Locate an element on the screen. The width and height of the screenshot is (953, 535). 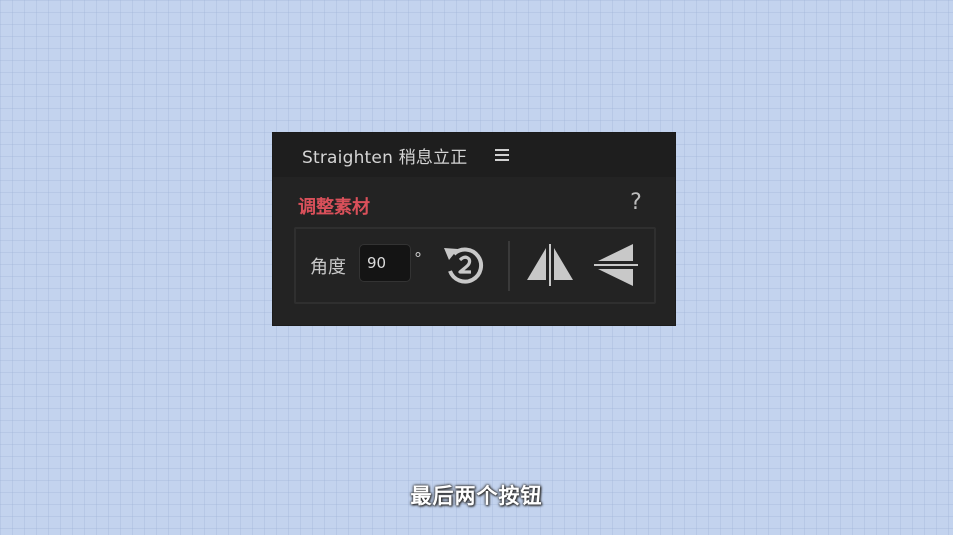
controls-group: 角度 ° is located at coordinates (475, 265).